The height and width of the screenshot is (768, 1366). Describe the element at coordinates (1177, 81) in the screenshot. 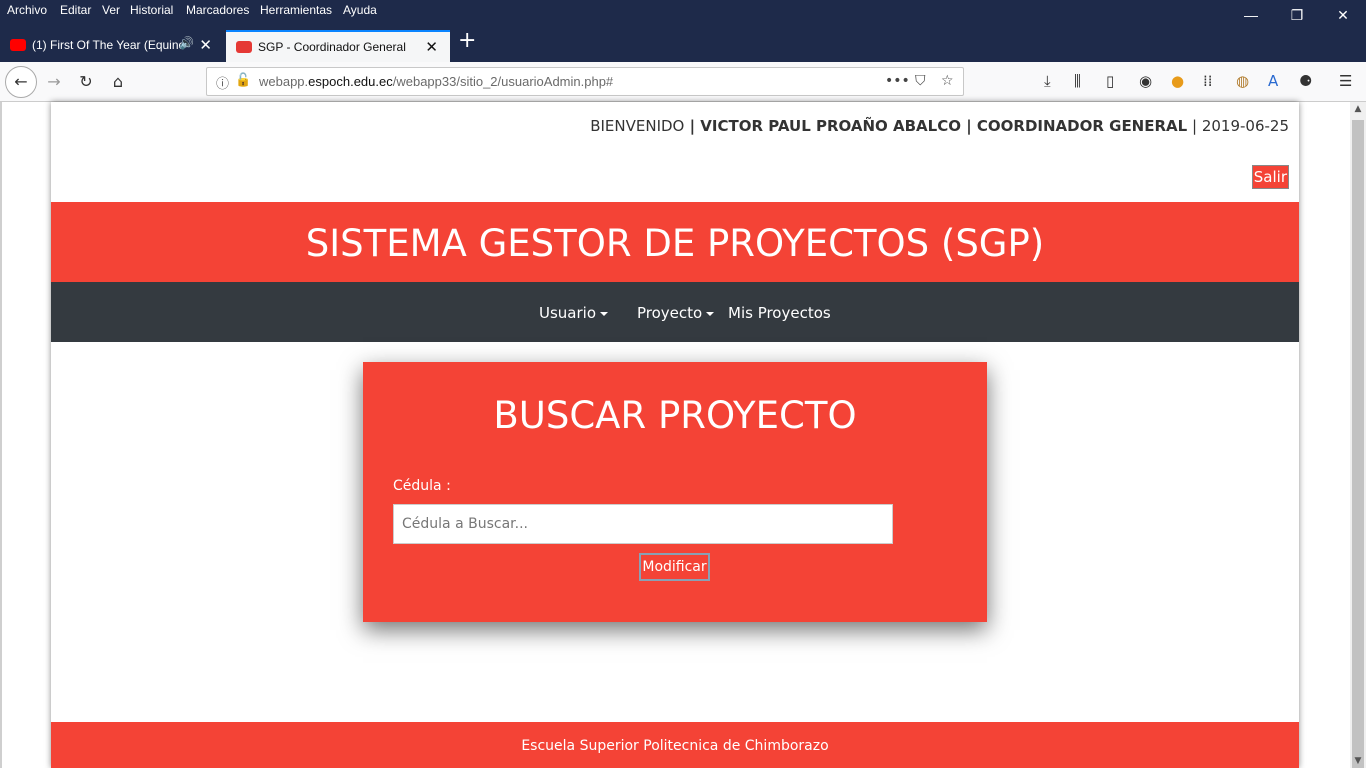

I see `extension-c-icon: ●` at that location.